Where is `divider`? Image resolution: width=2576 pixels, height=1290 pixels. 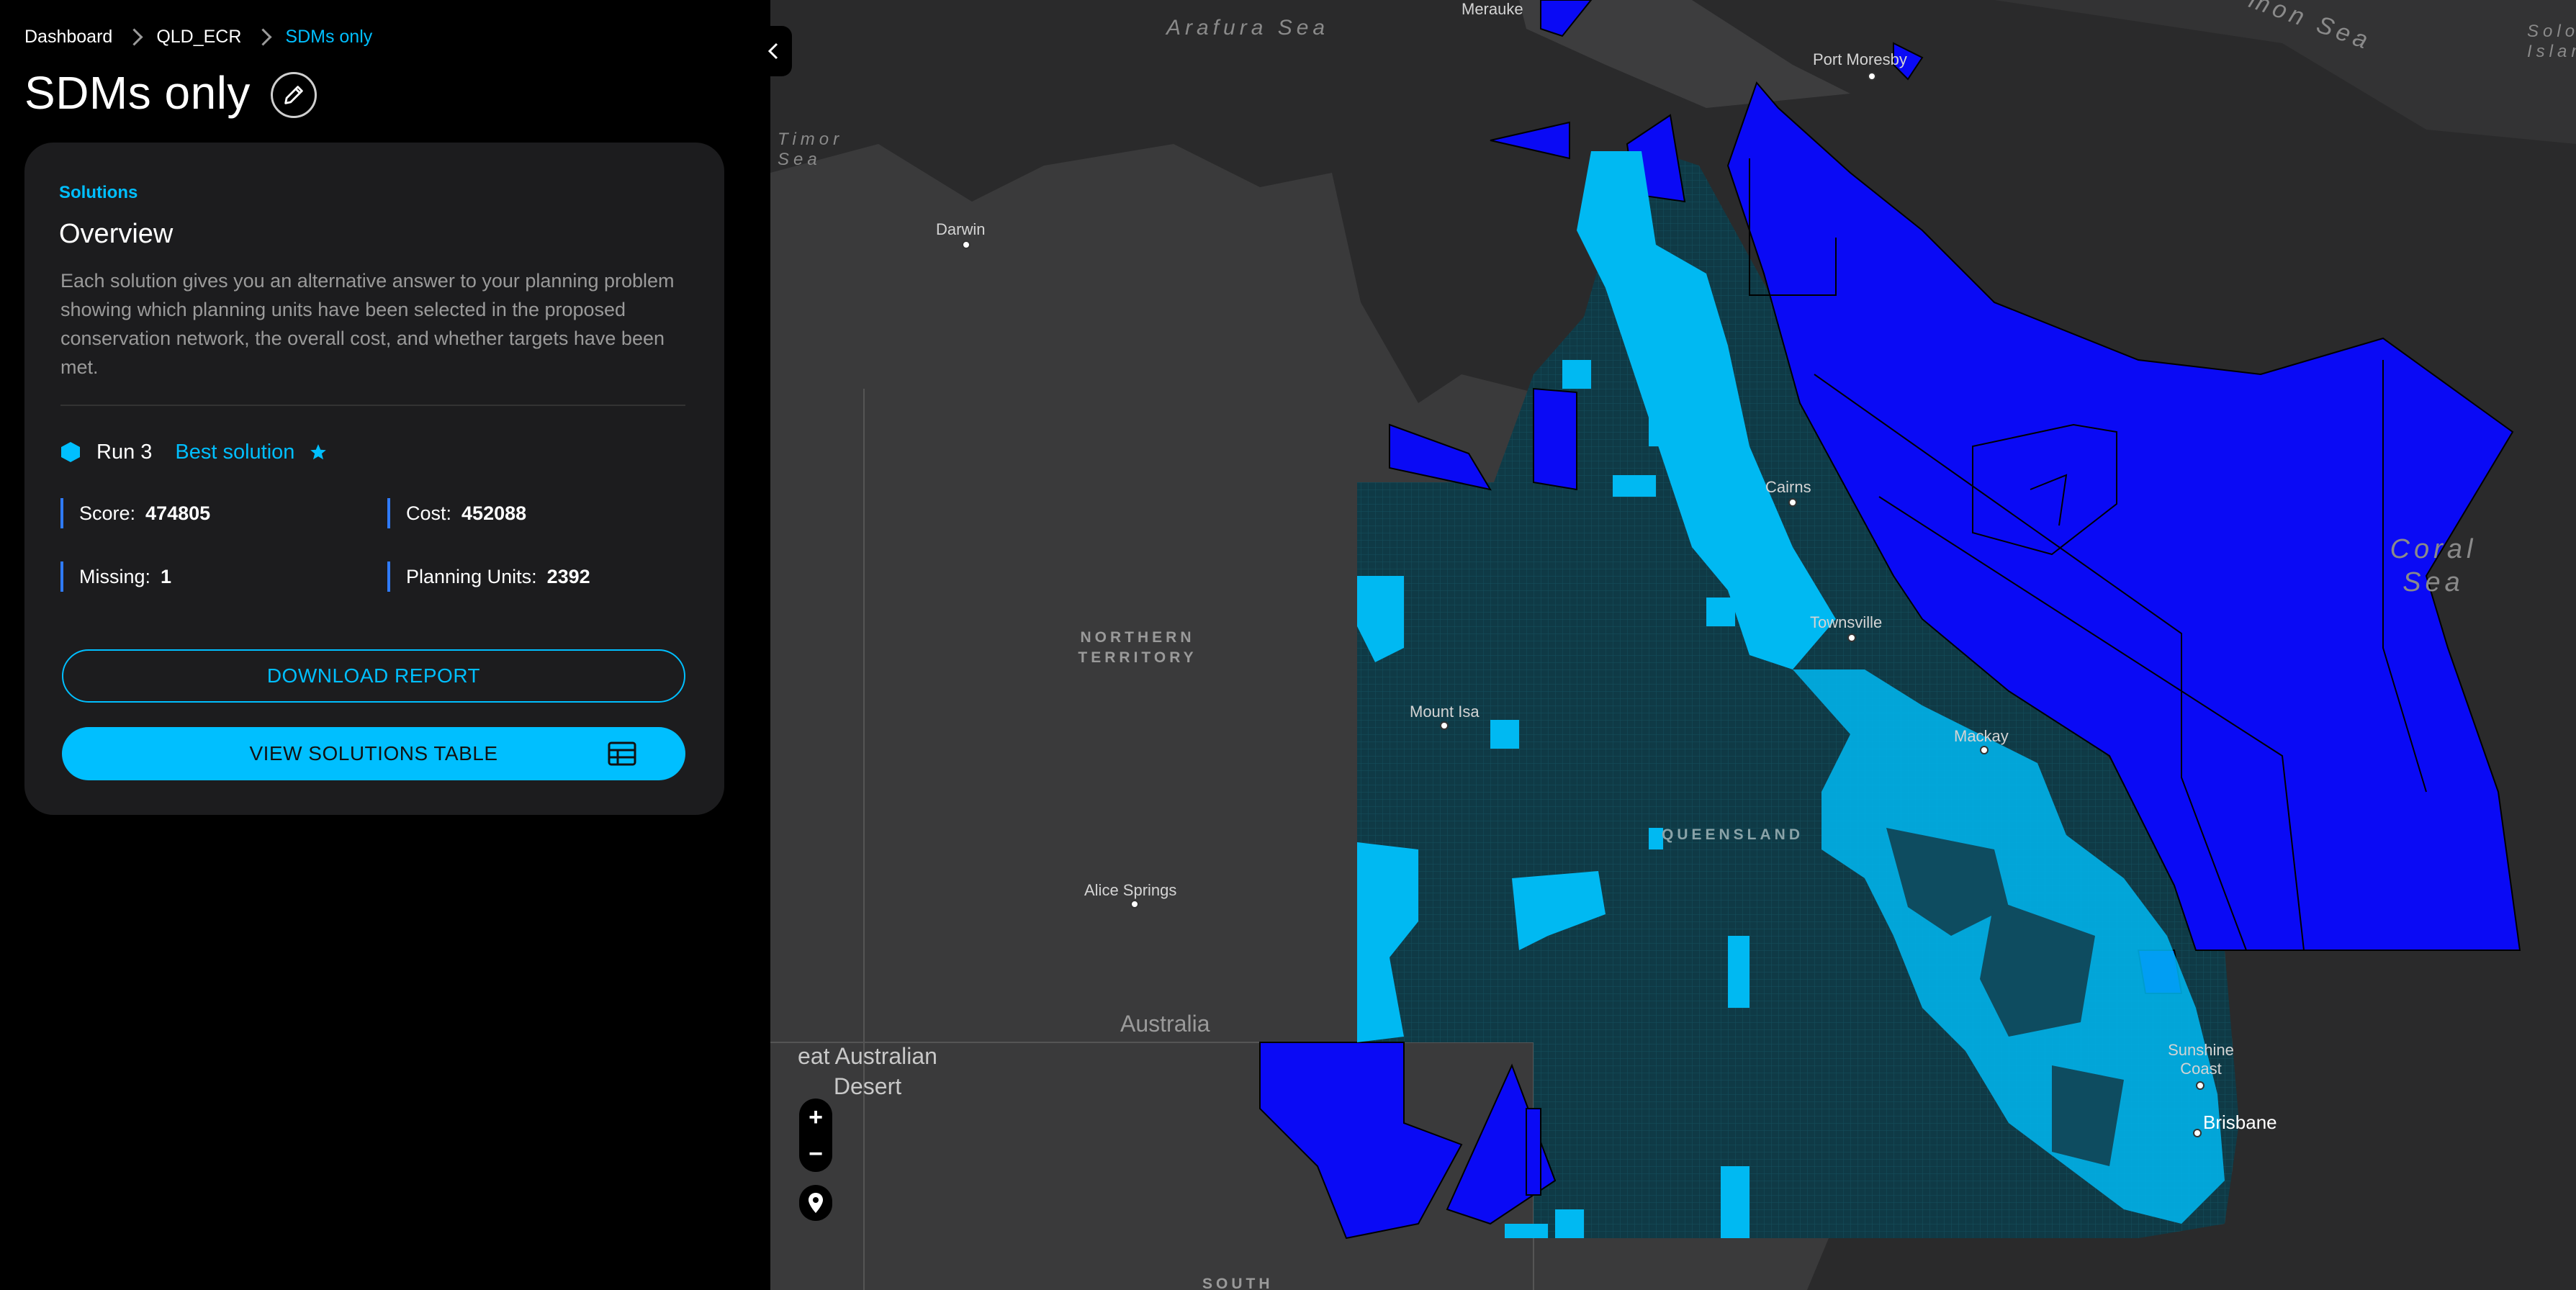
divider is located at coordinates (372, 405).